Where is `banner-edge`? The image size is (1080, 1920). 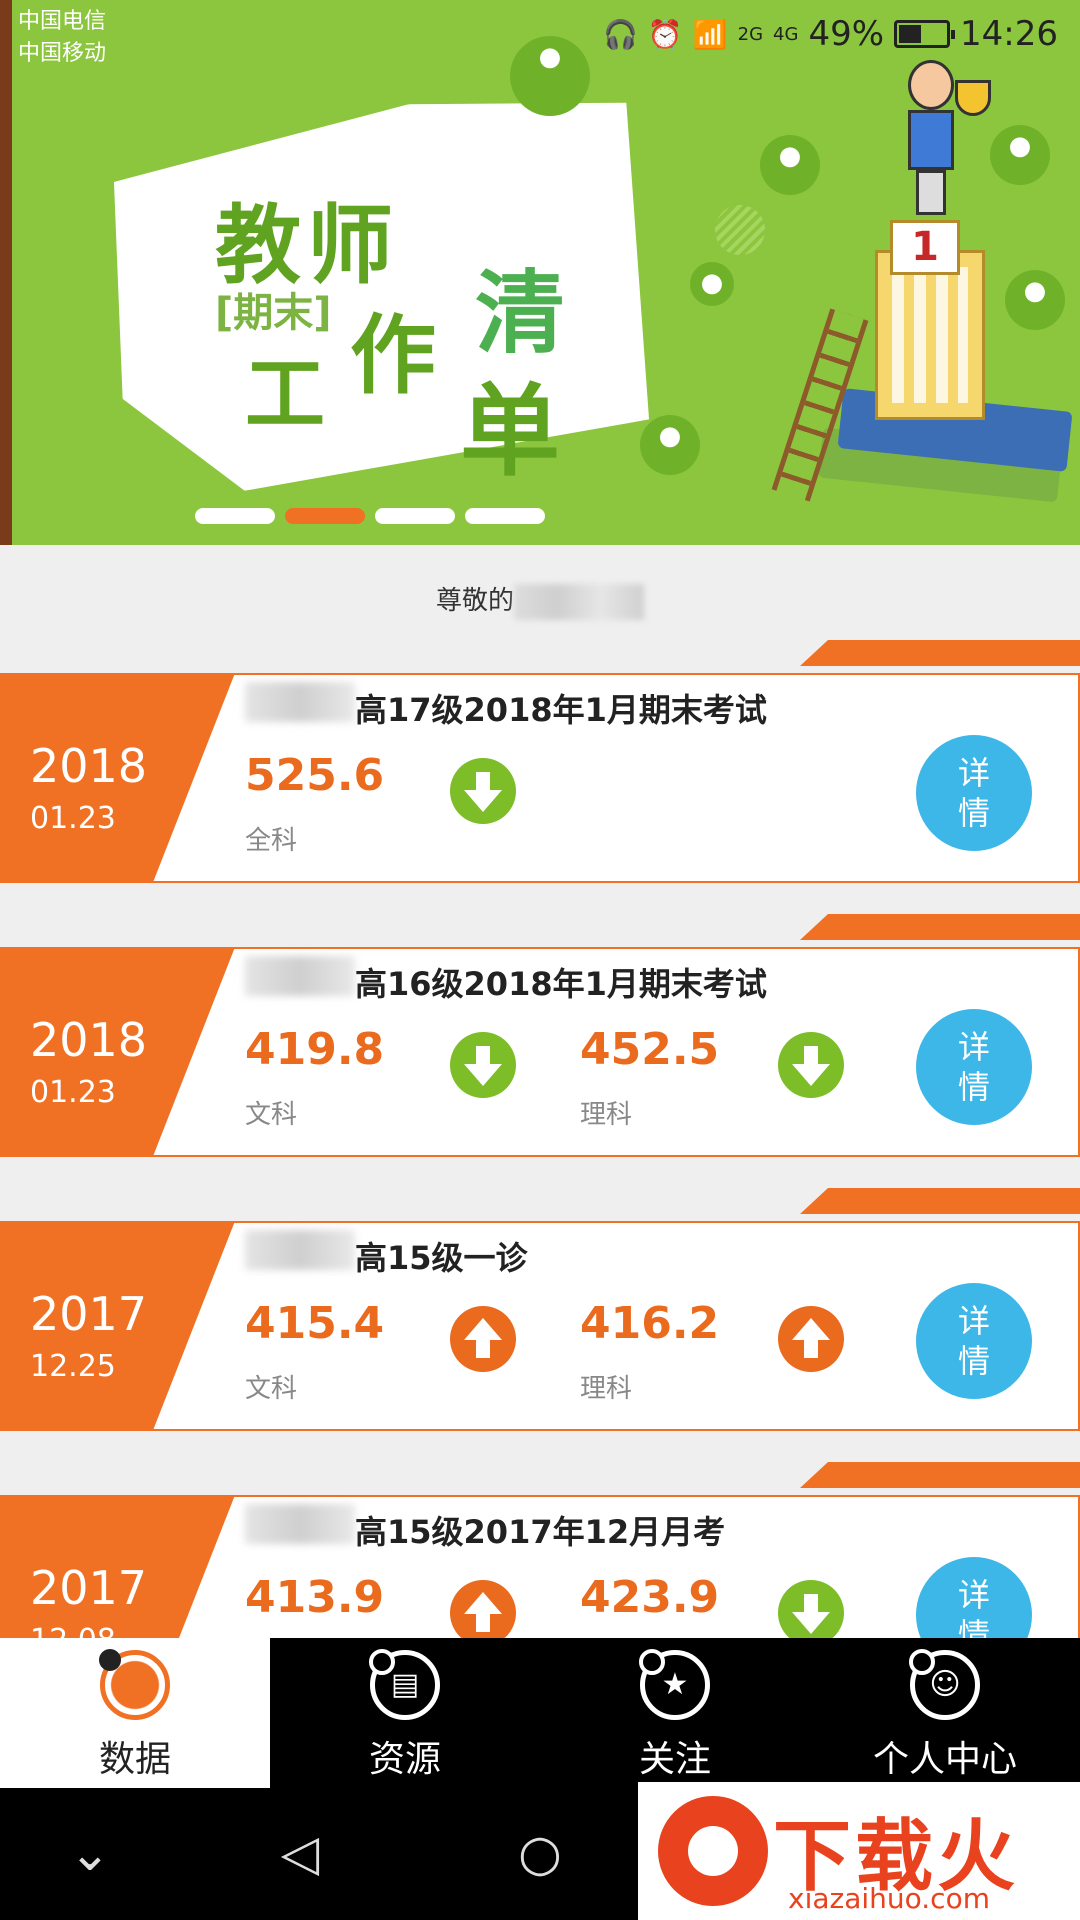
banner-edge is located at coordinates (6, 272).